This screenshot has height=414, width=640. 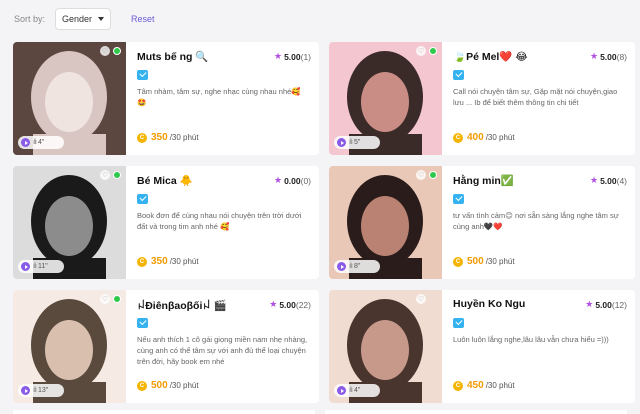 What do you see at coordinates (159, 261) in the screenshot?
I see `price-amount: 350` at bounding box center [159, 261].